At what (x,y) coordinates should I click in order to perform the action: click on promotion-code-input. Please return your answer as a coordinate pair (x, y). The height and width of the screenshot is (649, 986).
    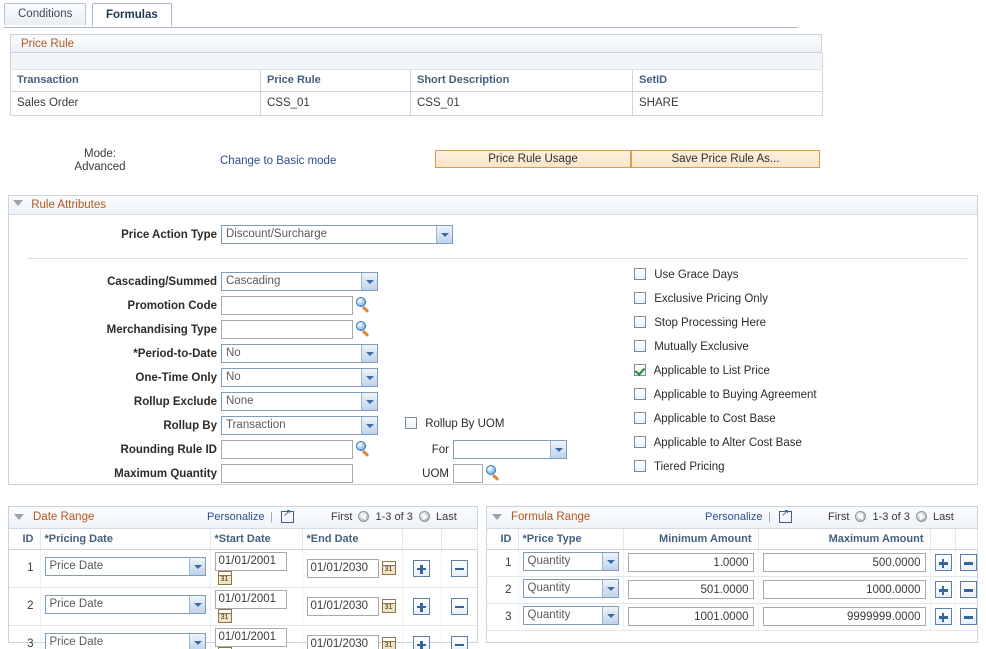
    Looking at the image, I should click on (287, 305).